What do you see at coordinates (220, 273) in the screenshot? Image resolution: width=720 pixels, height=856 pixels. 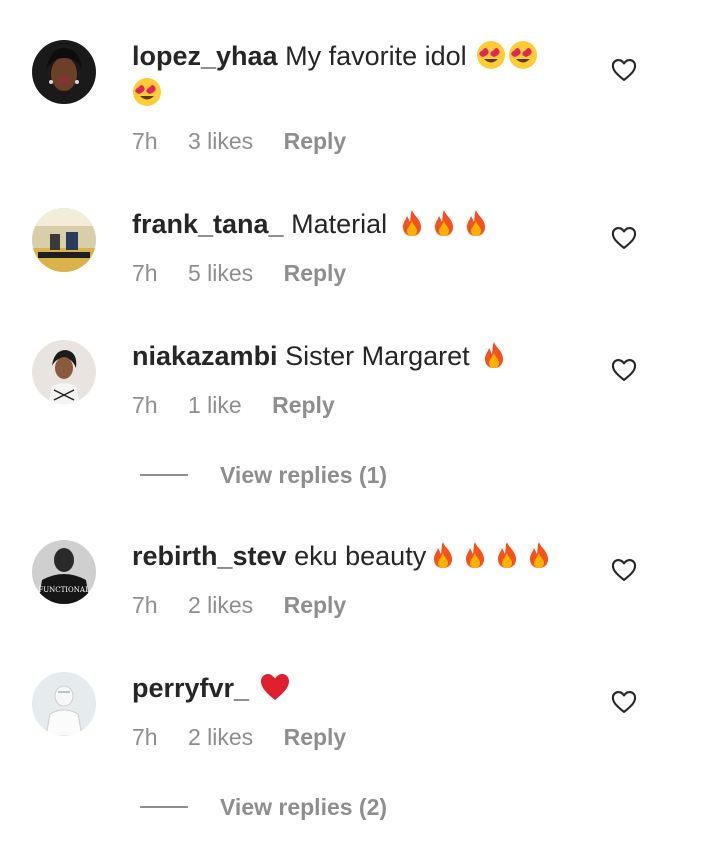 I see `comment-likes: 5 likes` at bounding box center [220, 273].